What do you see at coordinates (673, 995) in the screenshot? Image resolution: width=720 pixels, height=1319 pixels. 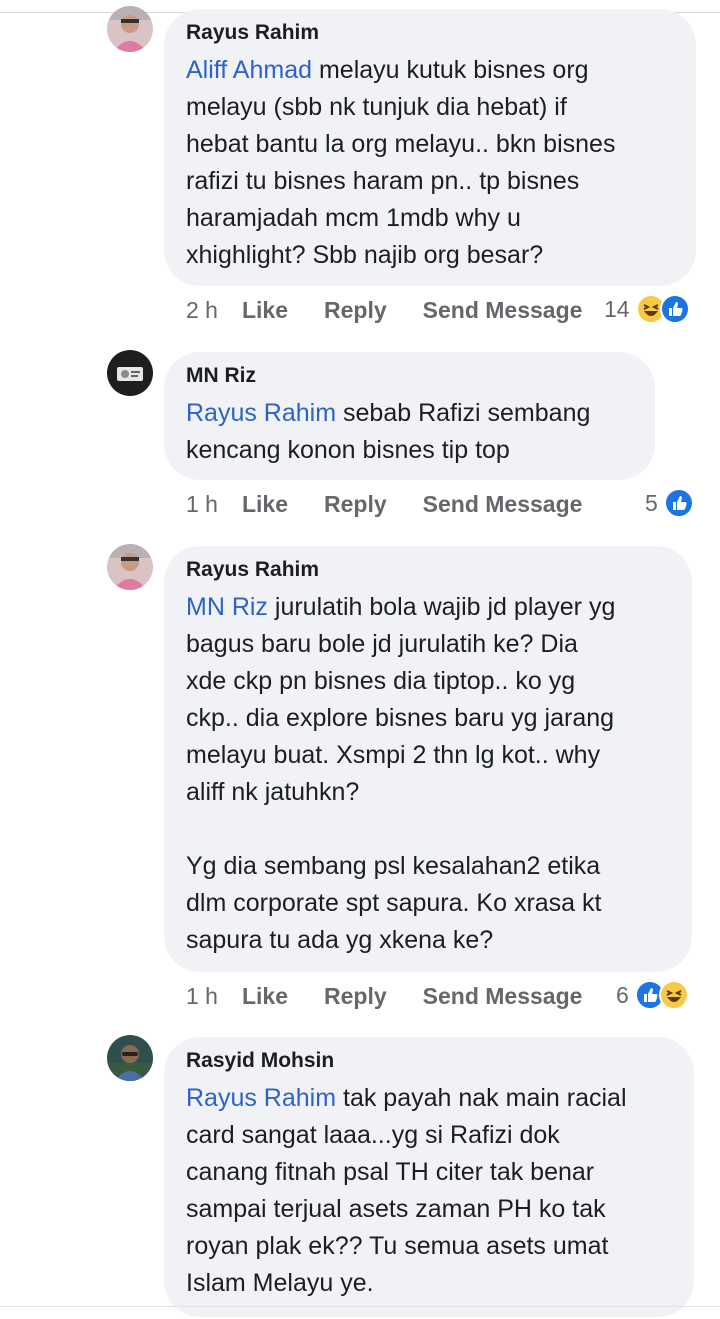 I see `haha-icon` at bounding box center [673, 995].